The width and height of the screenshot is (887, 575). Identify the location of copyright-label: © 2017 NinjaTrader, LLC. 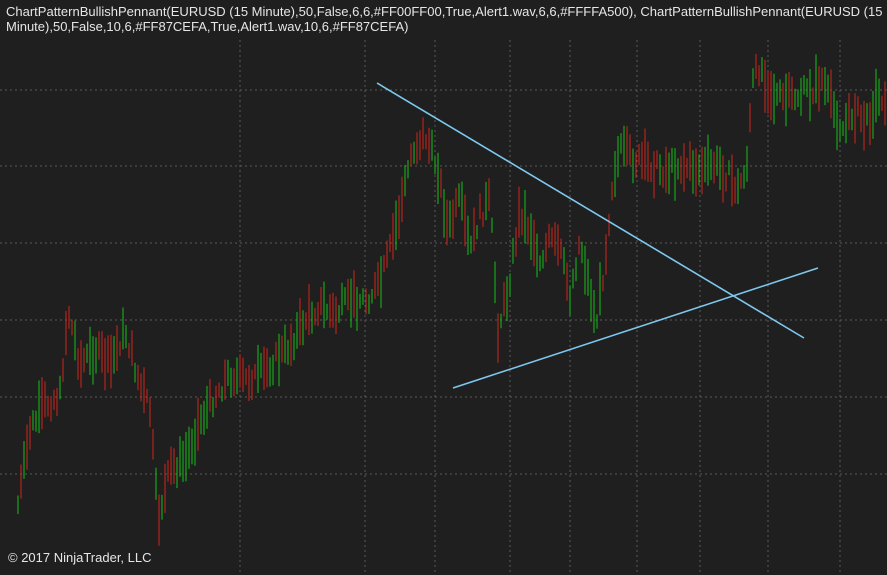
(80, 557).